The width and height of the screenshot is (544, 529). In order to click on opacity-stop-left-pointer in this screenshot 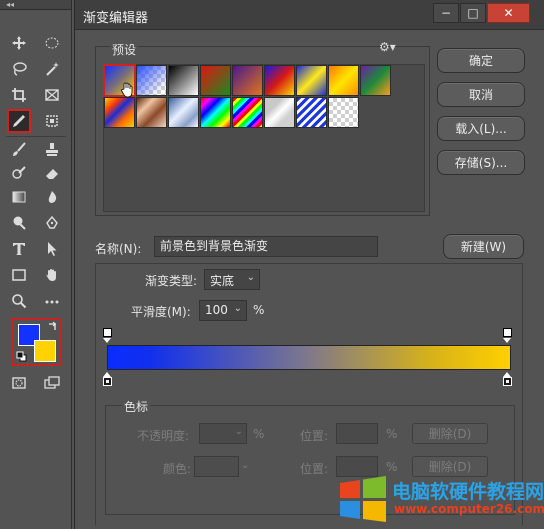, I will do `click(107, 340)`.